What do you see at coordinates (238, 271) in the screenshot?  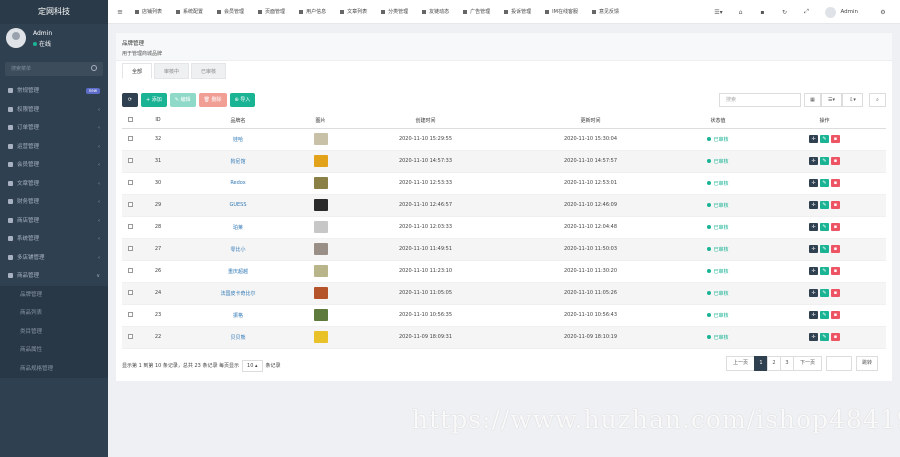 I see `cell-brand-name: 重庆超越` at bounding box center [238, 271].